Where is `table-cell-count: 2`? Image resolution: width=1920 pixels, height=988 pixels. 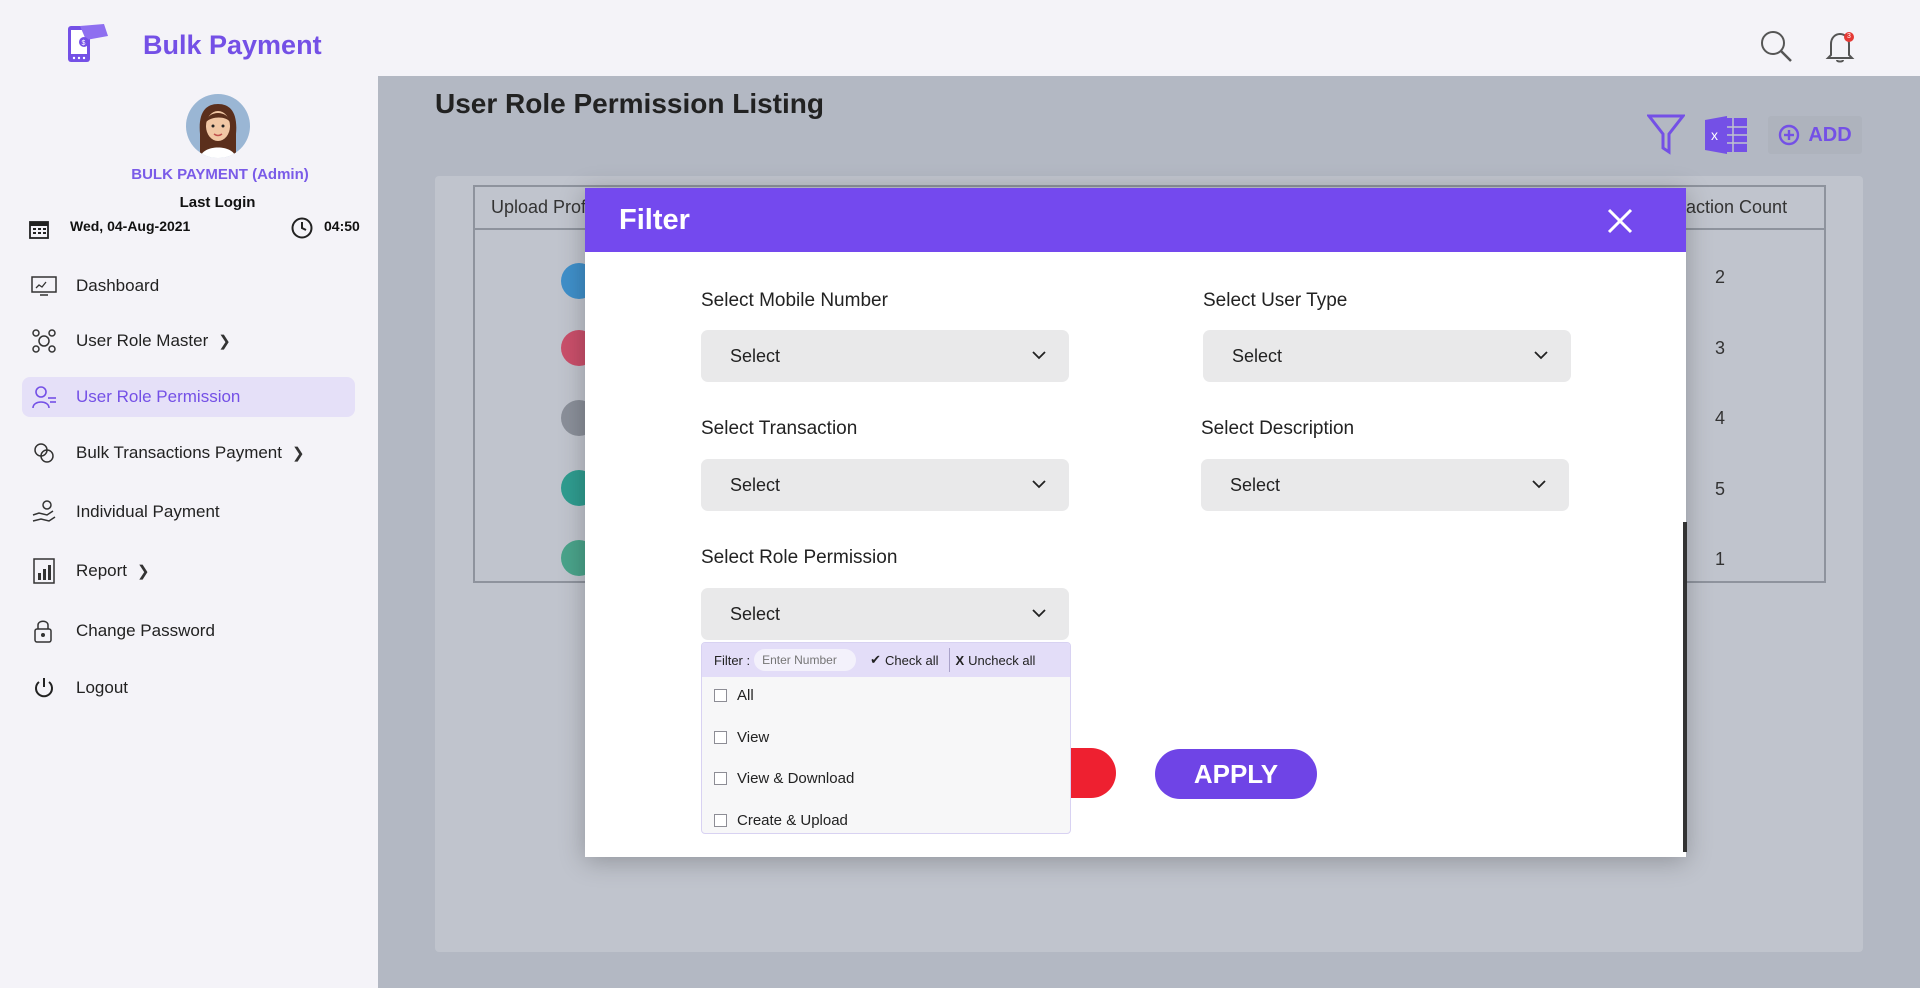 table-cell-count: 2 is located at coordinates (1719, 277).